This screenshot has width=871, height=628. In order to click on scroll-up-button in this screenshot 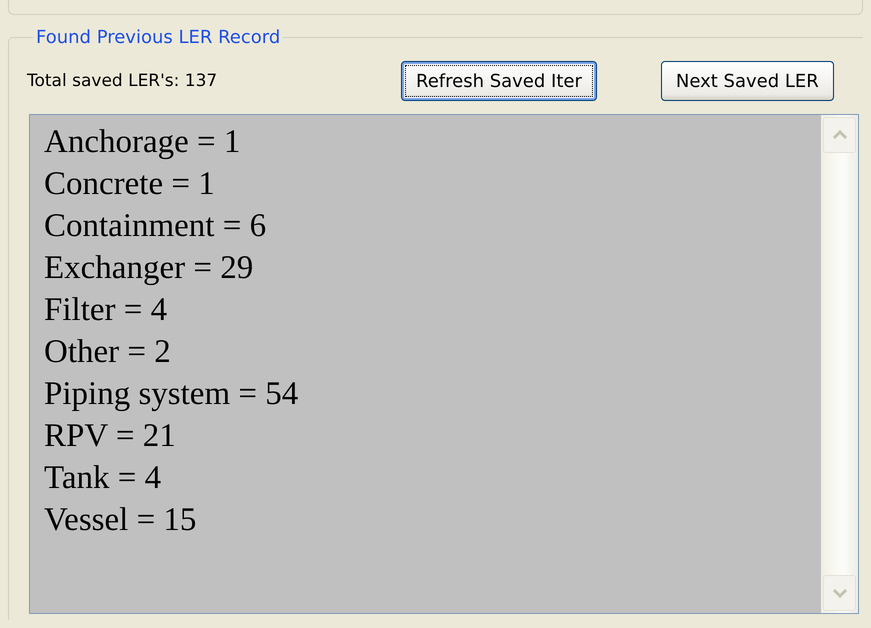, I will do `click(839, 135)`.